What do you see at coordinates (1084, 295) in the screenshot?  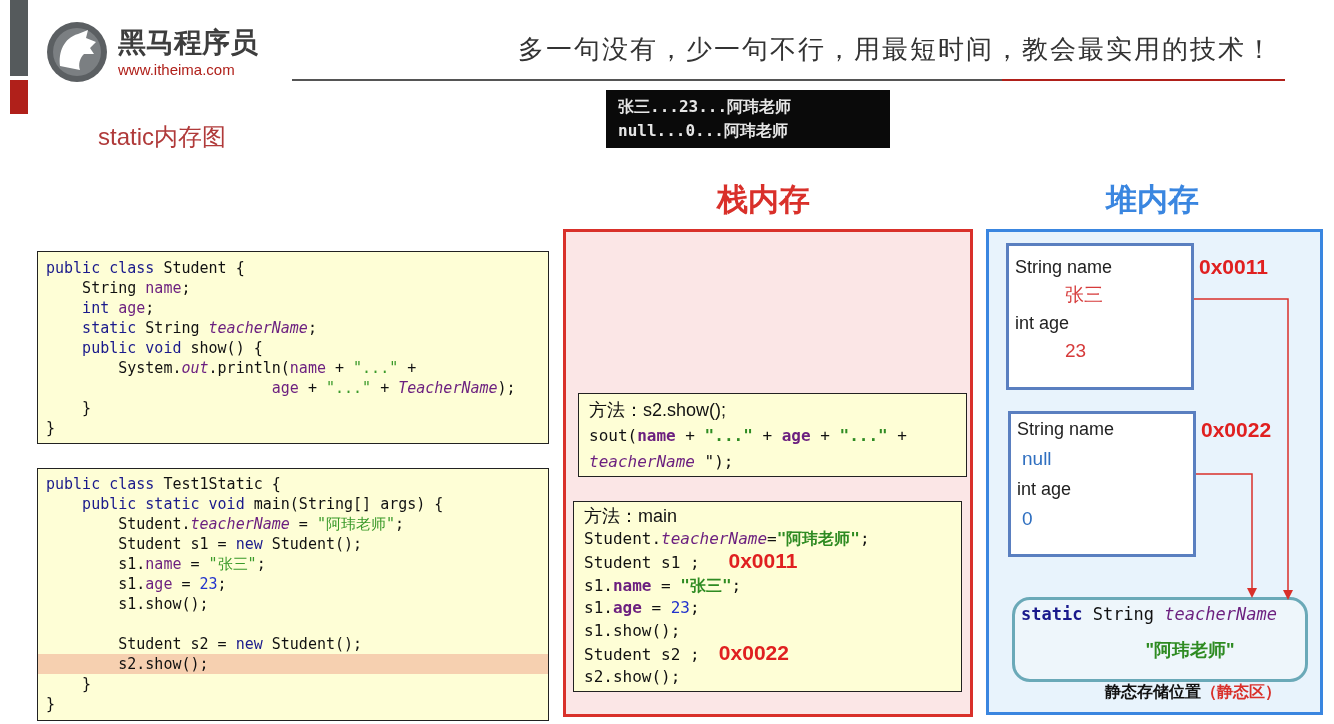 I see `field-value: 张三` at bounding box center [1084, 295].